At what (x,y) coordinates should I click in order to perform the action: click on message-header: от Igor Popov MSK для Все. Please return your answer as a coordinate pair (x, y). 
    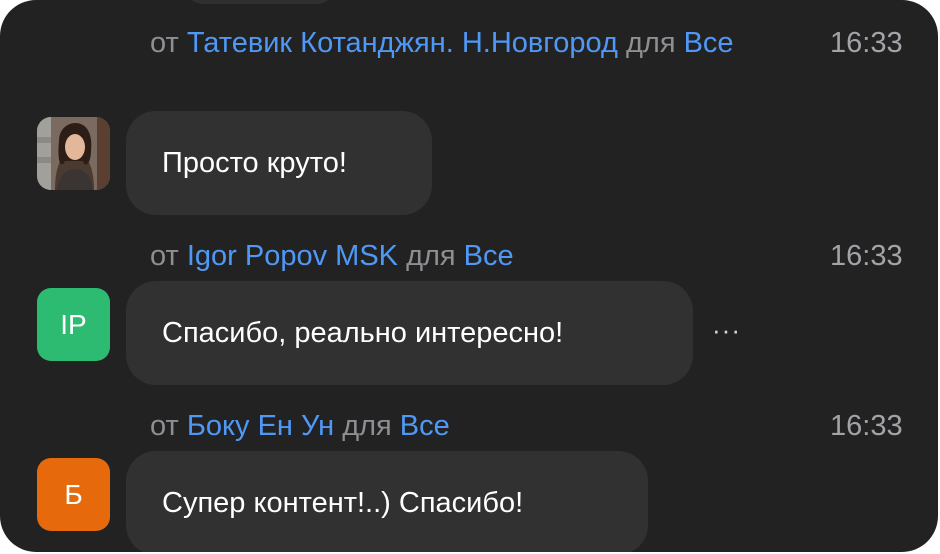
    Looking at the image, I should click on (475, 256).